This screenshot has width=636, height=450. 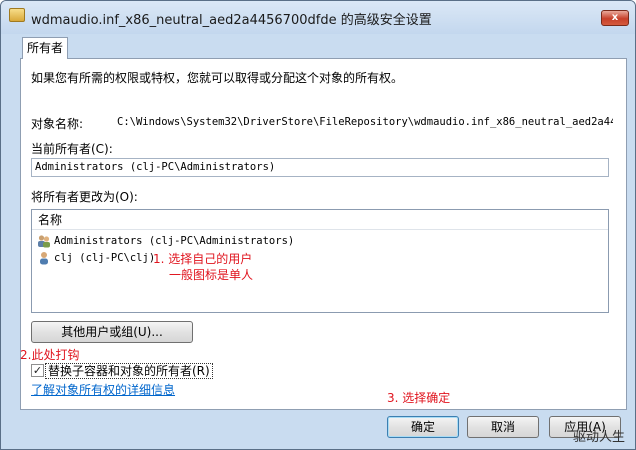 I want to click on annotation-select-user: 1. 选择自己的用户, so click(x=203, y=259).